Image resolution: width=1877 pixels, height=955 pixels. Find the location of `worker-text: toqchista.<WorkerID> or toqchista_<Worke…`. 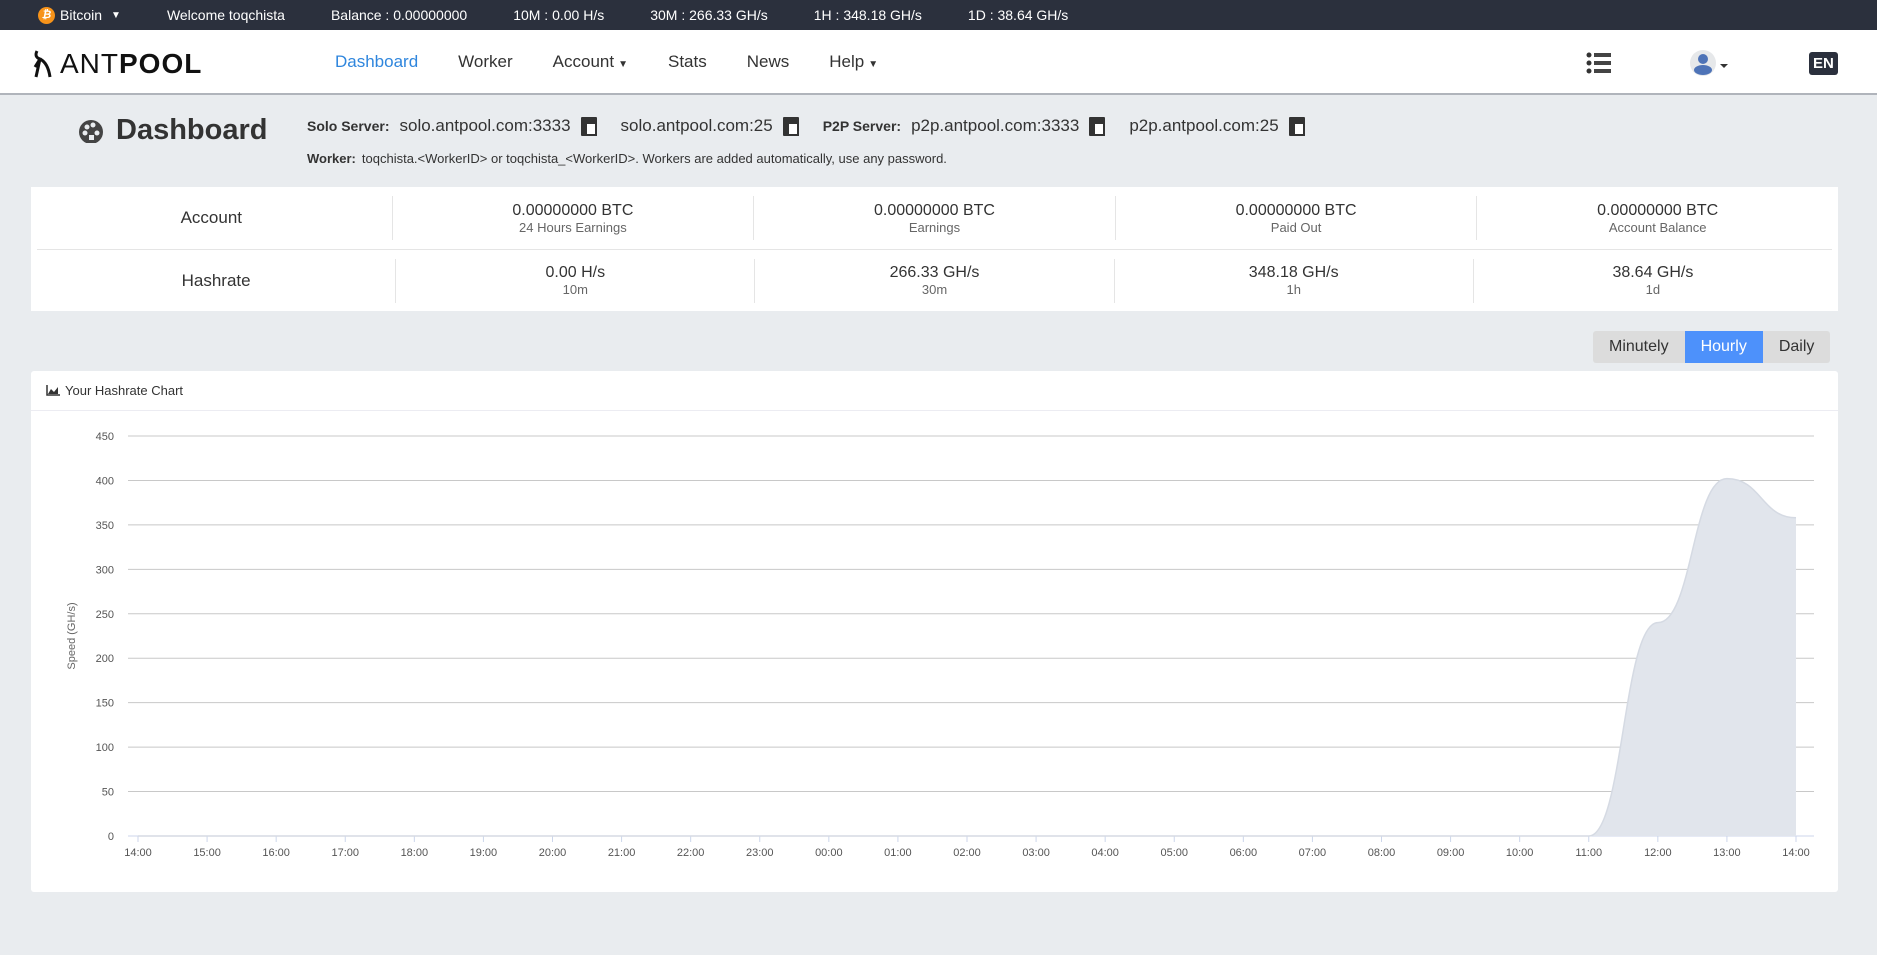

worker-text: toqchista.<WorkerID> or toqchista_<Worke… is located at coordinates (654, 158).